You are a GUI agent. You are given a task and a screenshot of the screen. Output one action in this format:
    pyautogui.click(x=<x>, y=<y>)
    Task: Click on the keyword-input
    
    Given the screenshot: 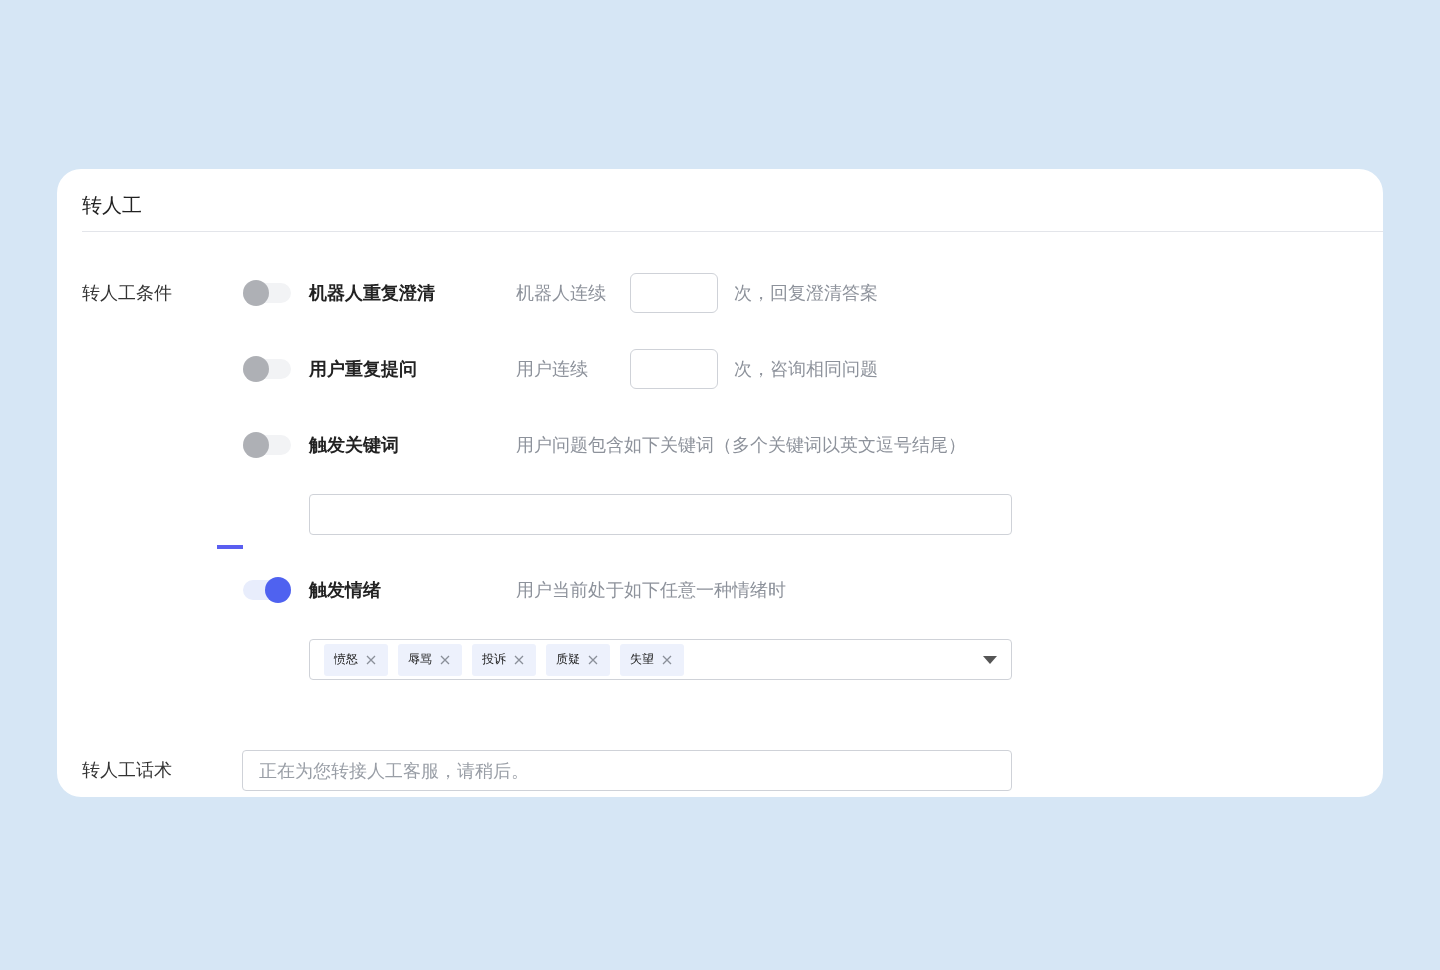 What is the action you would take?
    pyautogui.click(x=660, y=514)
    